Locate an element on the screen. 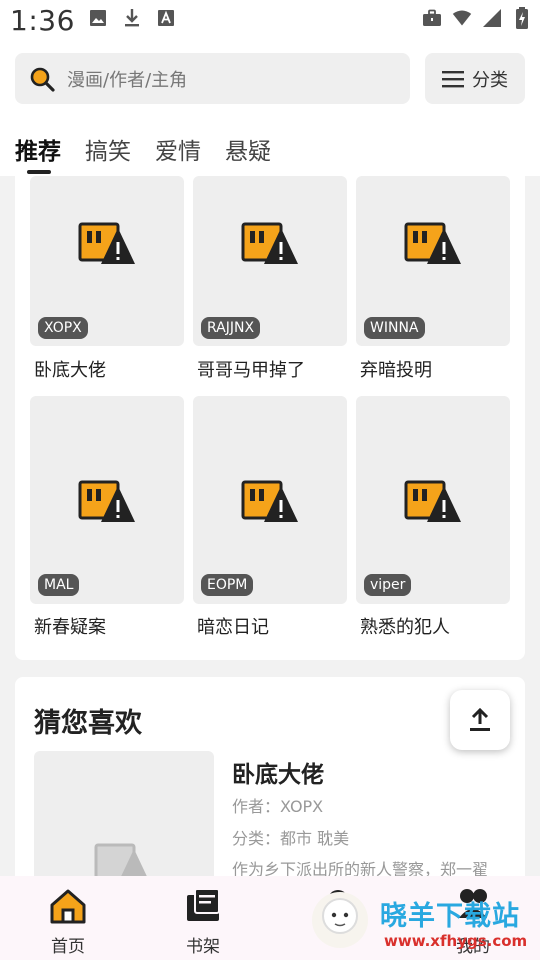 The height and width of the screenshot is (960, 540). author-badge: EOPM is located at coordinates (227, 585).